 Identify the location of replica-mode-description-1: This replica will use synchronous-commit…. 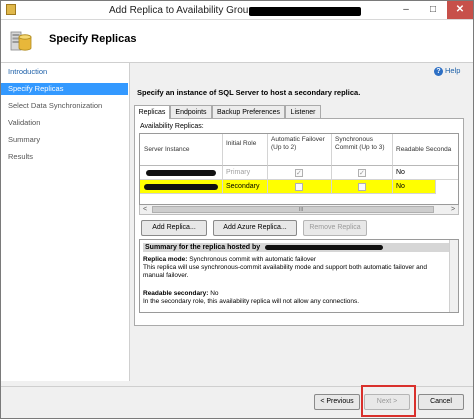
(285, 267).